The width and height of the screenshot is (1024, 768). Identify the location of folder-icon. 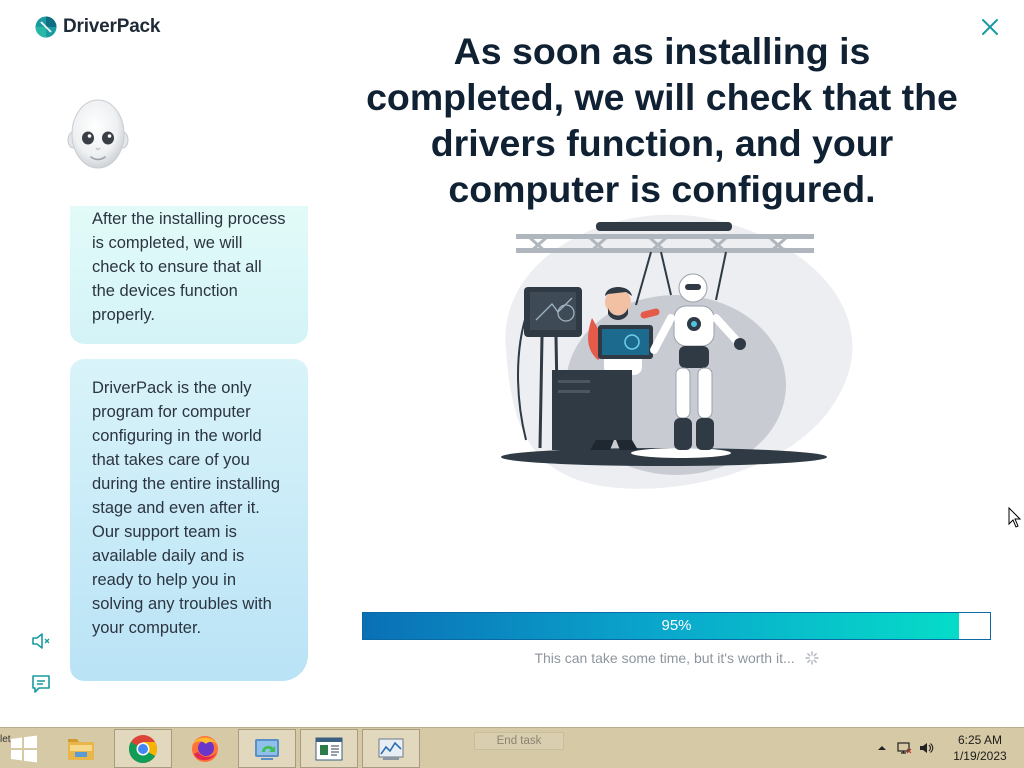
(81, 749).